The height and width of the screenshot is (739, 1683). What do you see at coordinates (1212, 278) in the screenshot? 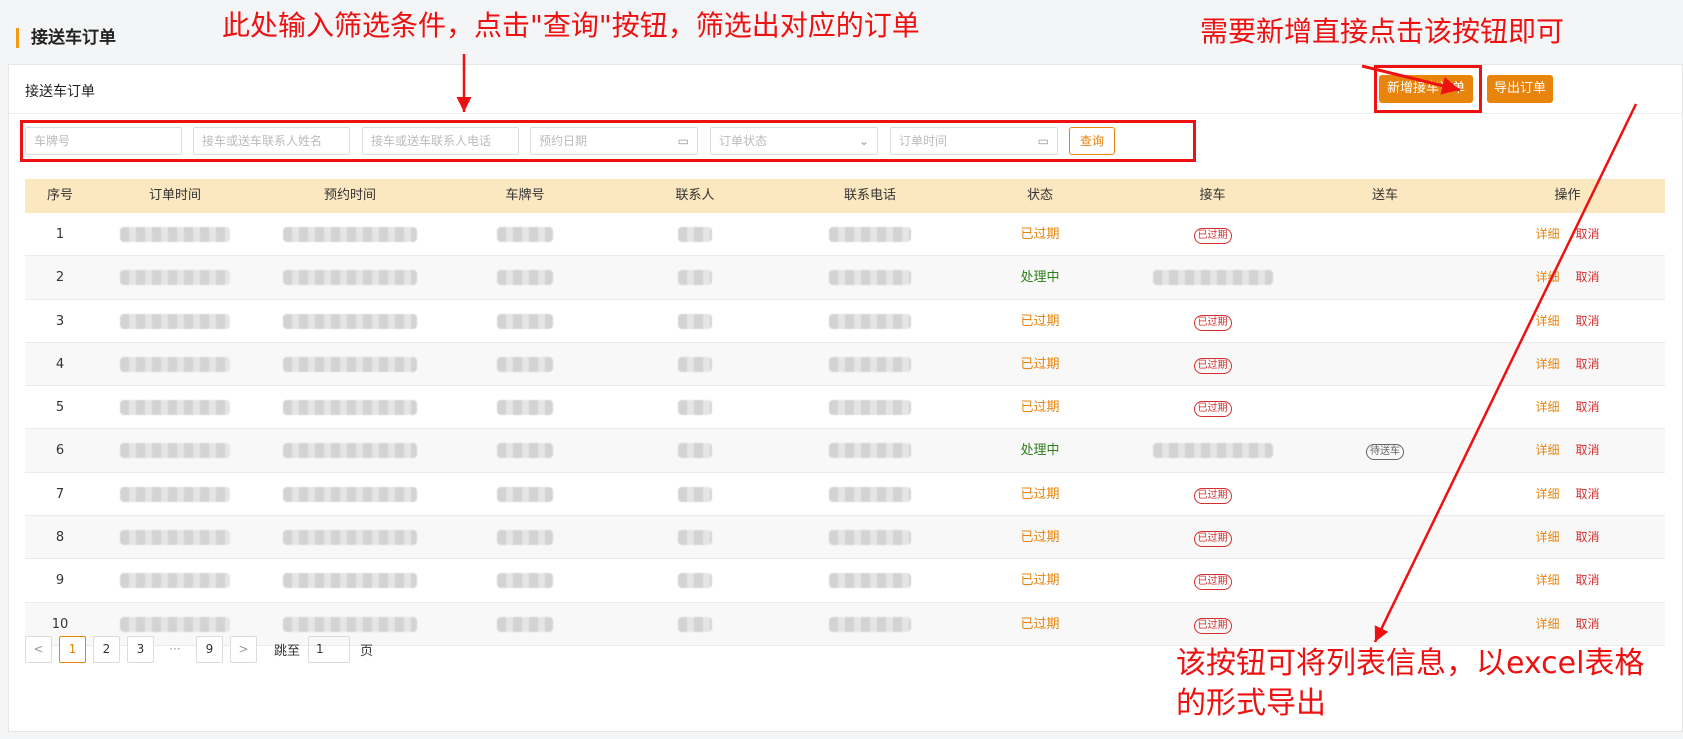
I see `pickup-redacted` at bounding box center [1212, 278].